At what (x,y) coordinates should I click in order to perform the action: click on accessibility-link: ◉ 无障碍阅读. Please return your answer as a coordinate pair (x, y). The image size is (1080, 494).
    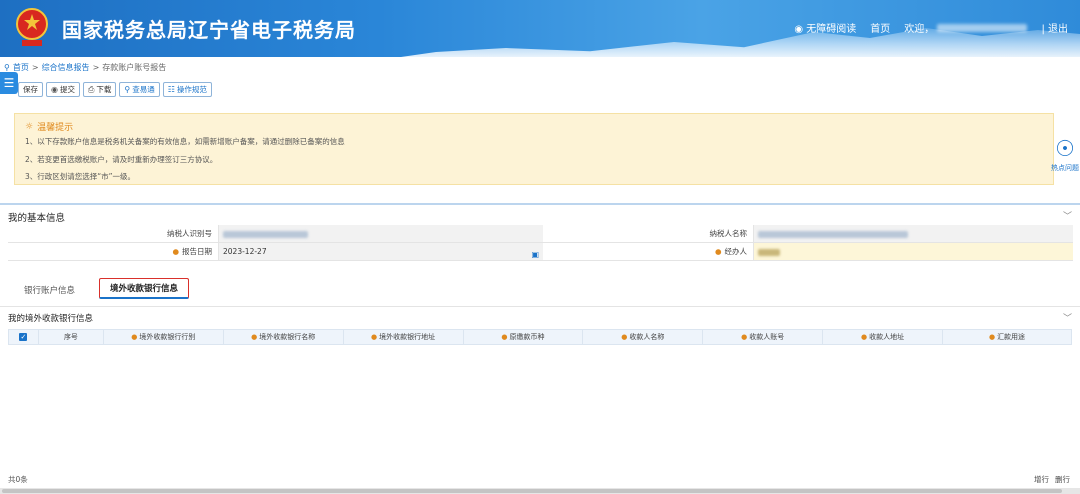
    Looking at the image, I should click on (825, 27).